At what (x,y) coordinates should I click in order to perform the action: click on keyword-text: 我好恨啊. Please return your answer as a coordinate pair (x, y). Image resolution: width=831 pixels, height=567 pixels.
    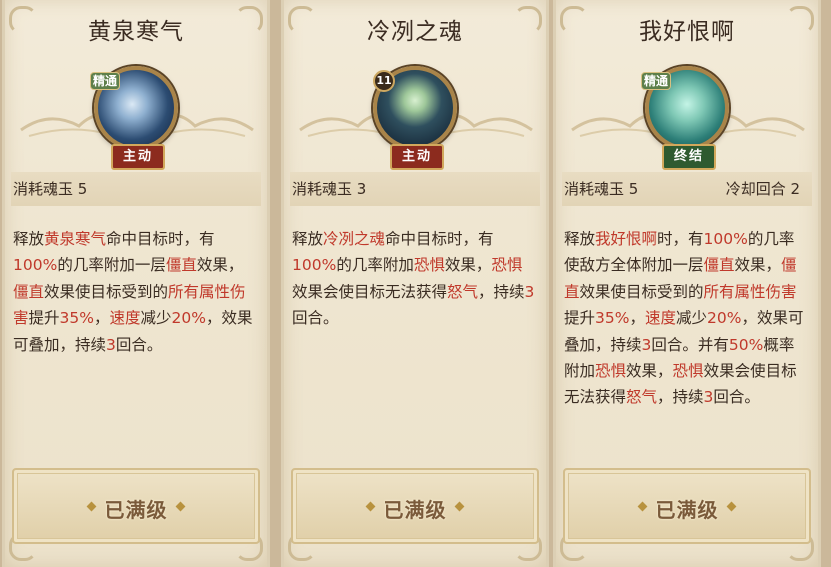
    Looking at the image, I should click on (626, 239).